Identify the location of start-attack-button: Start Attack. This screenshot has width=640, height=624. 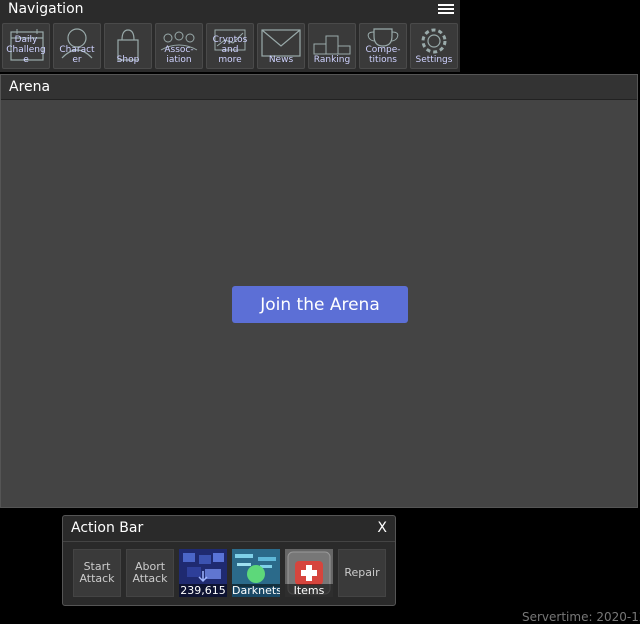
(97, 573).